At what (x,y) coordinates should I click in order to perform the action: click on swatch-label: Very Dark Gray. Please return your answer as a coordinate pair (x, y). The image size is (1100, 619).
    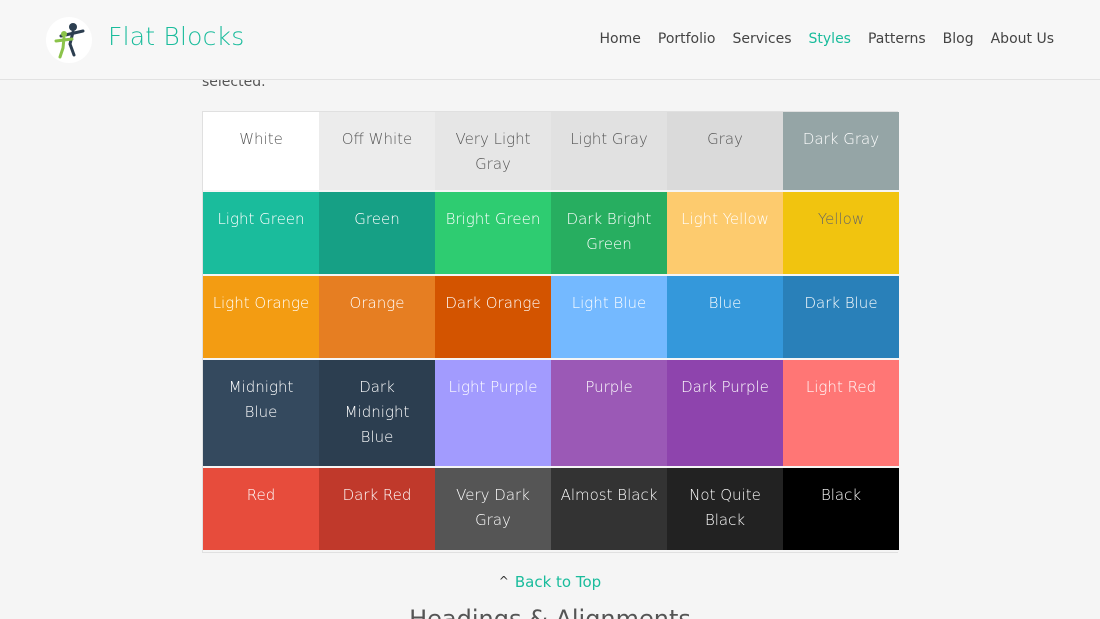
    Looking at the image, I should click on (493, 507).